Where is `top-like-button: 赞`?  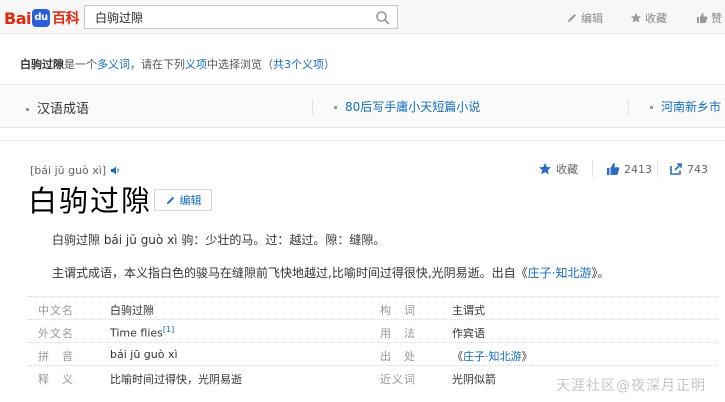 top-like-button: 赞 is located at coordinates (709, 18).